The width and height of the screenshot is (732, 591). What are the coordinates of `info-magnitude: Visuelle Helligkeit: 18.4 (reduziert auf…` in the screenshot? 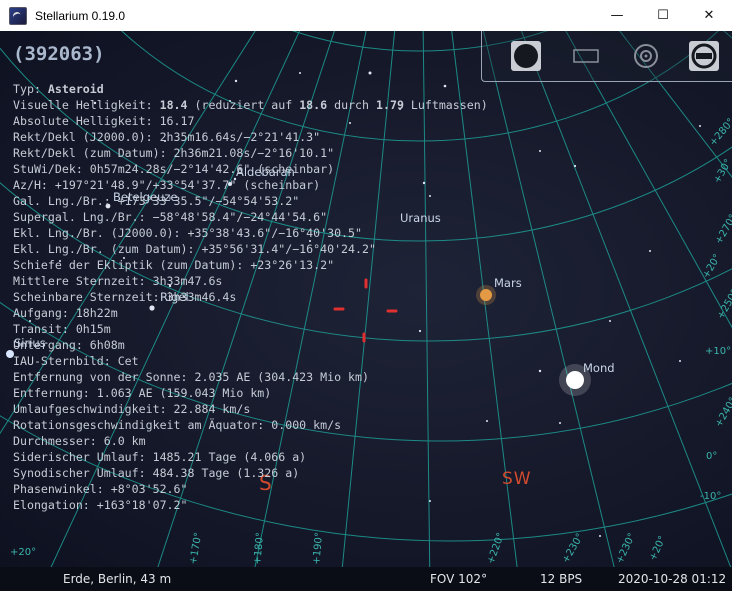 It's located at (250, 105).